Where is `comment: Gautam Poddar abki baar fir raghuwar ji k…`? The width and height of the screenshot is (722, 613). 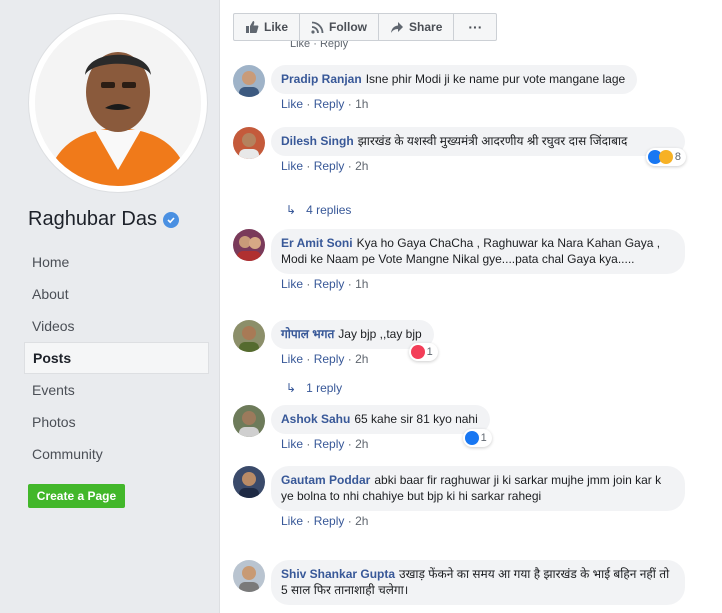
comment: Gautam Poddar abki baar fir raghuwar ji k… is located at coordinates (459, 497).